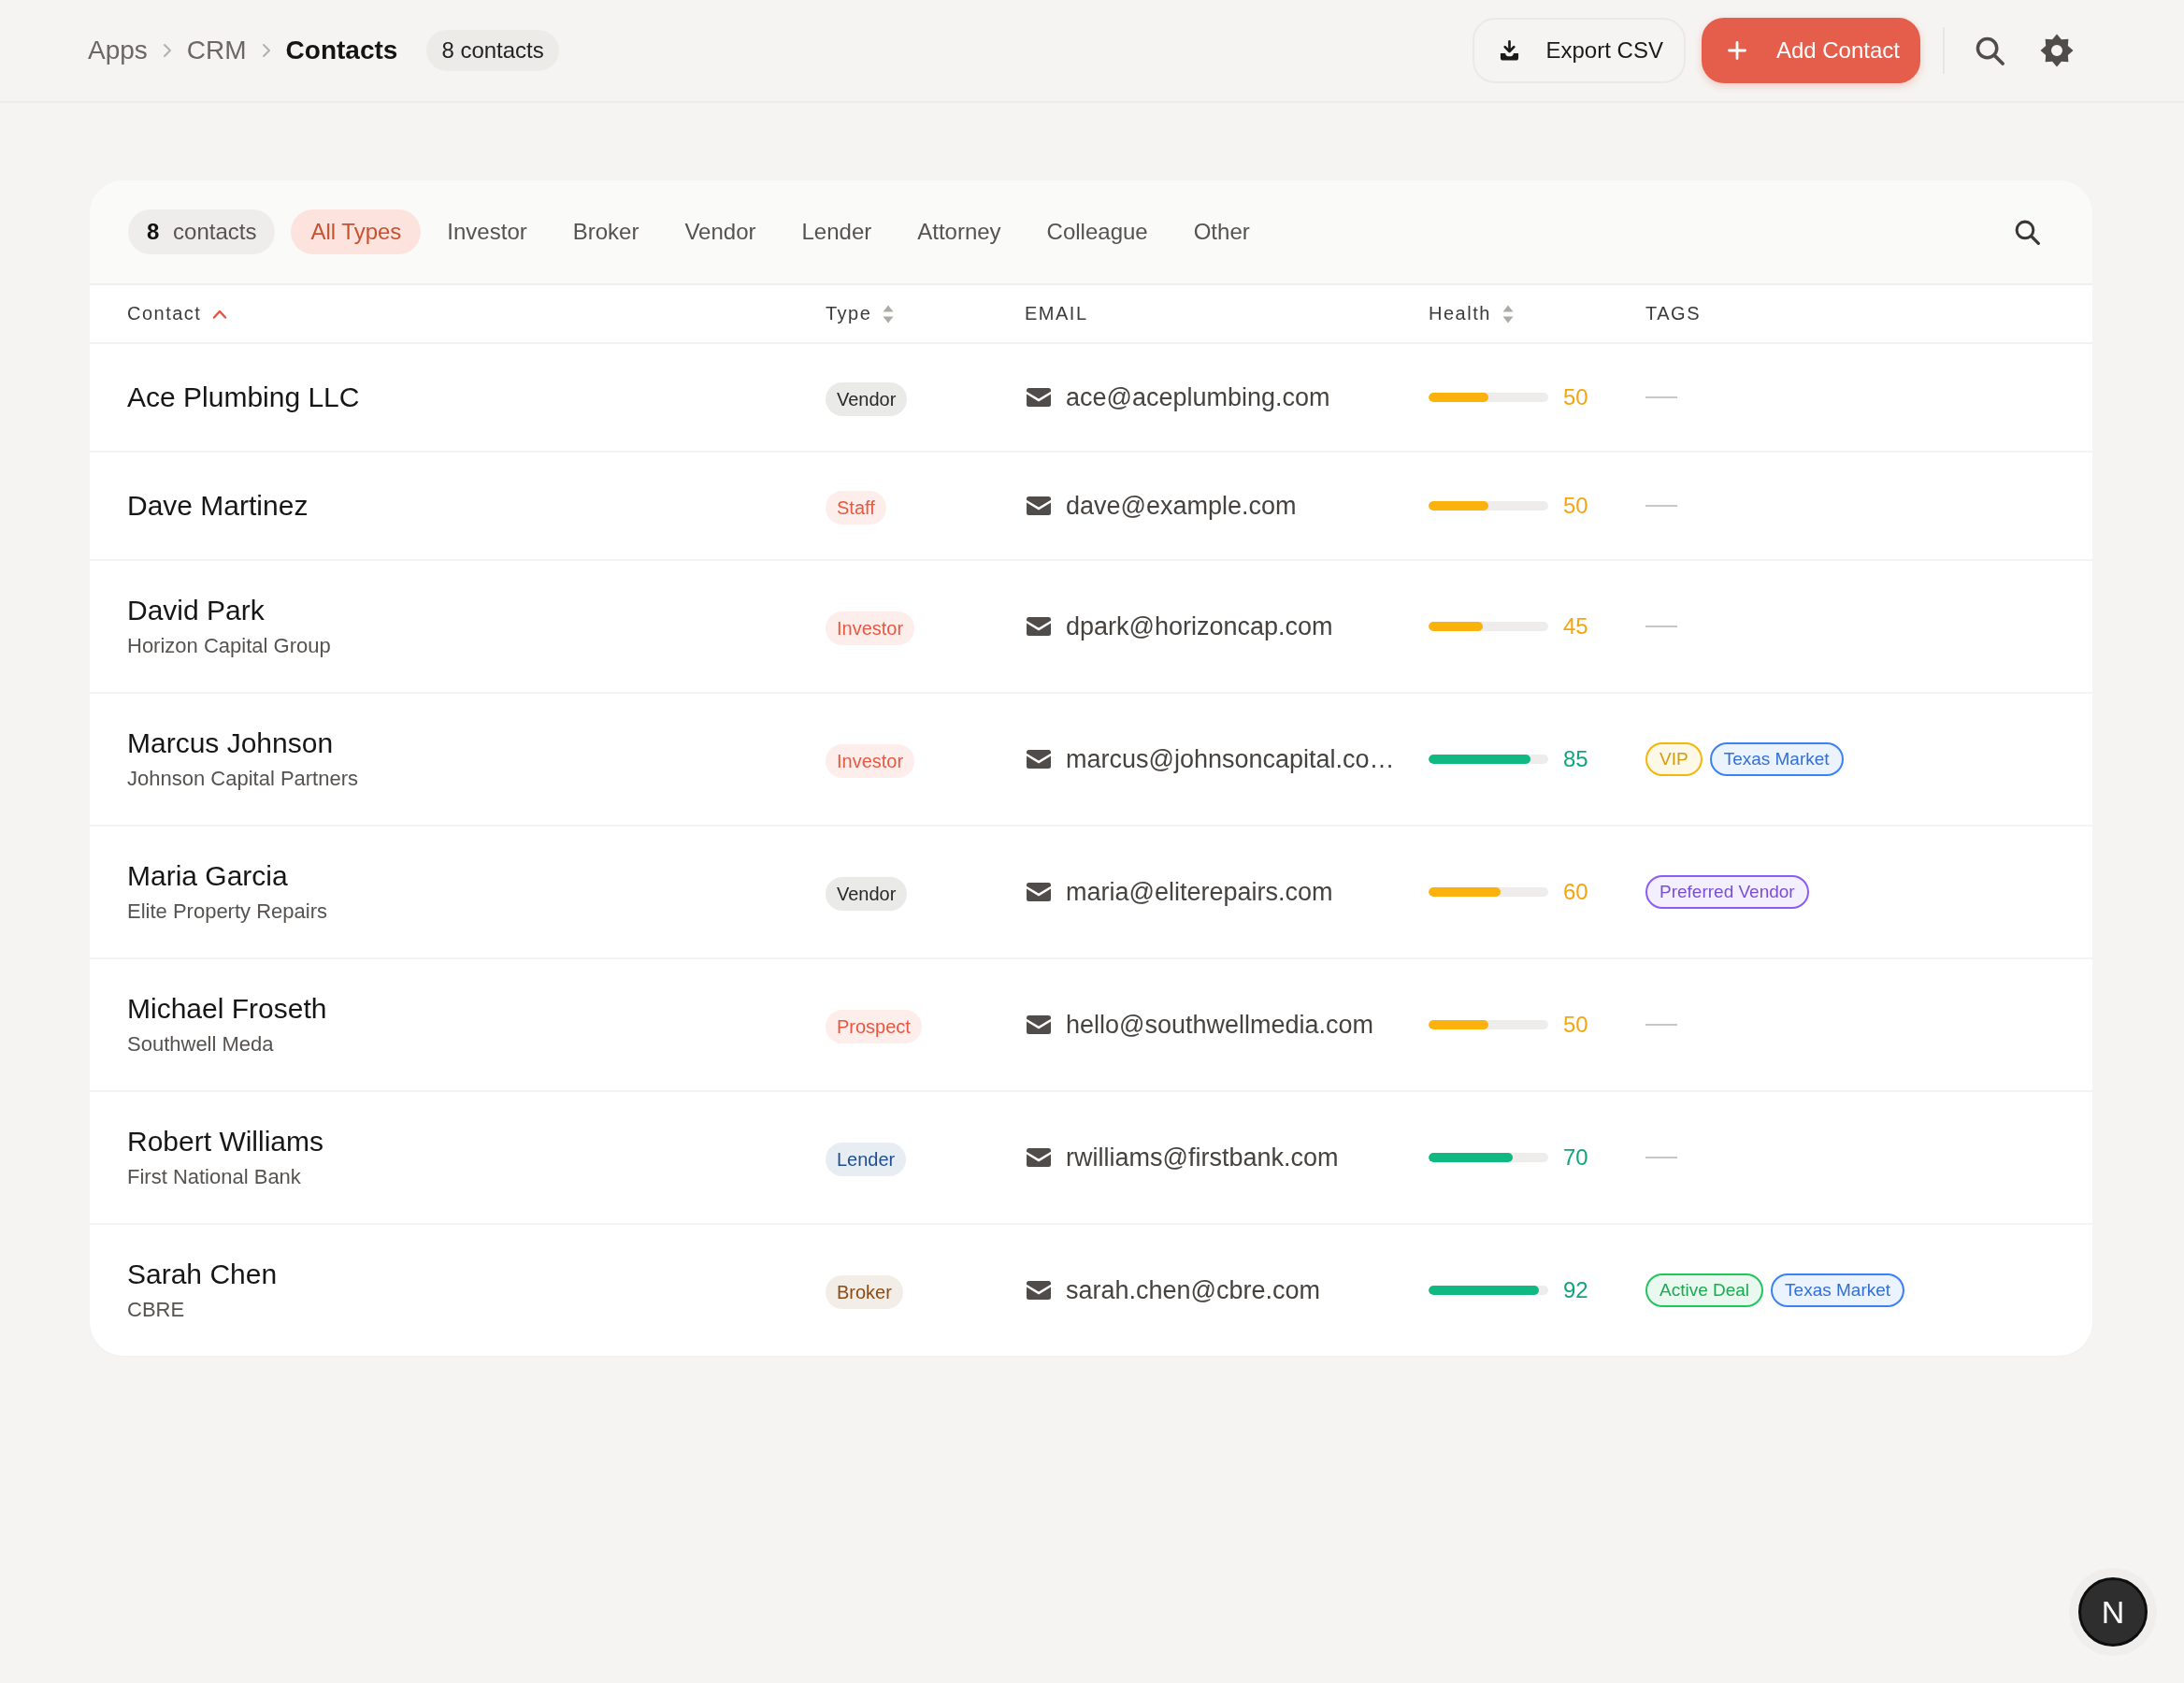  What do you see at coordinates (492, 51) in the screenshot?
I see `count-badge: 8 contacts` at bounding box center [492, 51].